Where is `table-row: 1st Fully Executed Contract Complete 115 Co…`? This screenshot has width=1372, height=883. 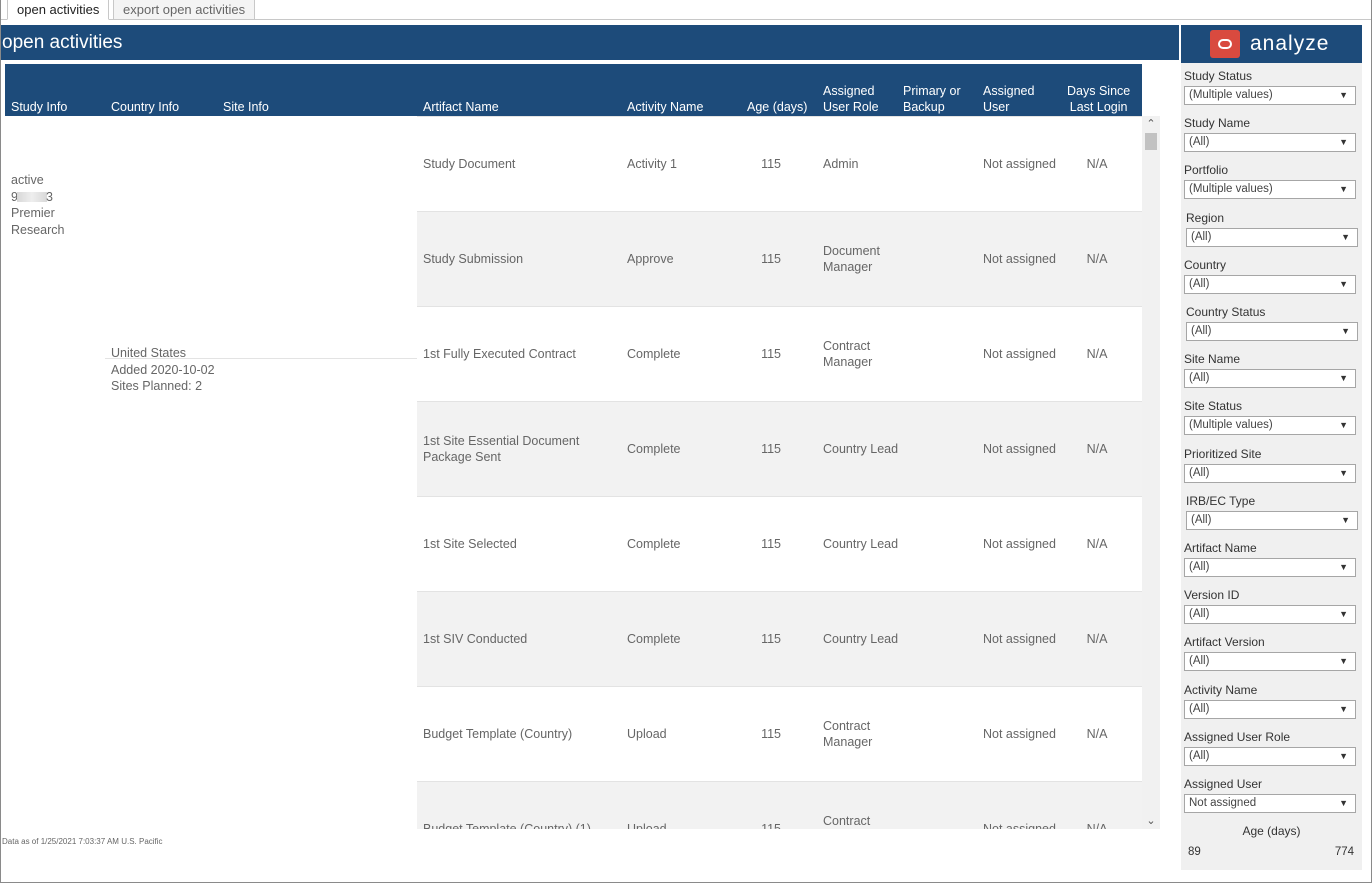 table-row: 1st Fully Executed Contract Complete 115 Co… is located at coordinates (779, 353).